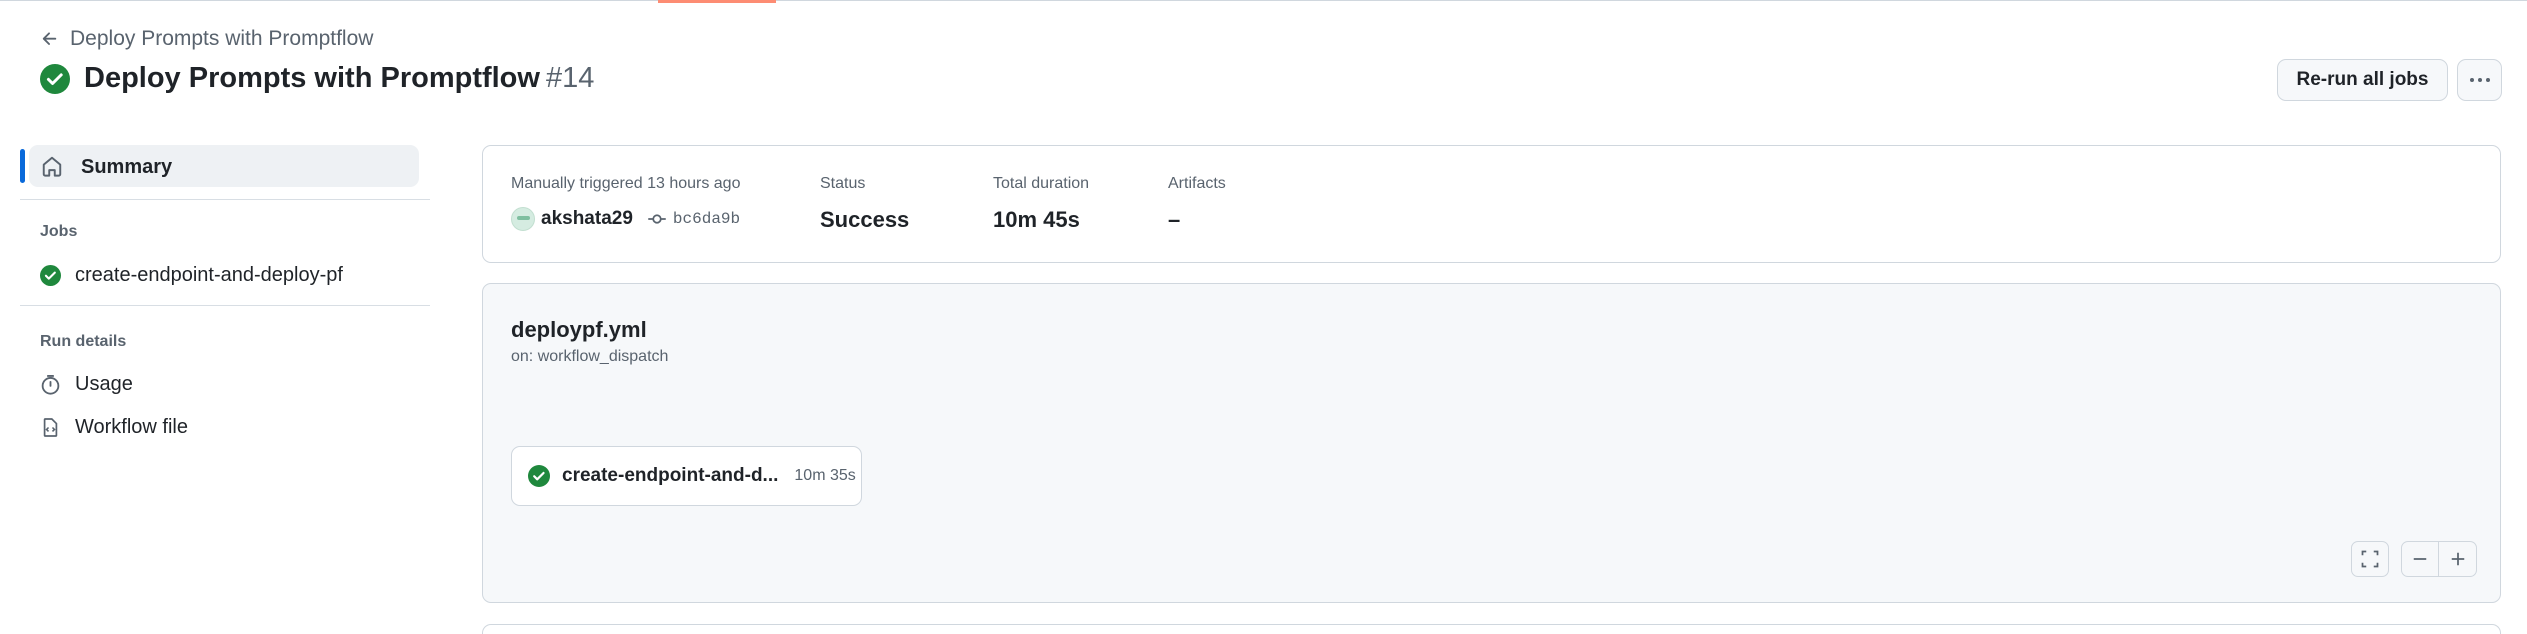  What do you see at coordinates (1197, 204) in the screenshot?
I see `artifacts-column: Artifacts –` at bounding box center [1197, 204].